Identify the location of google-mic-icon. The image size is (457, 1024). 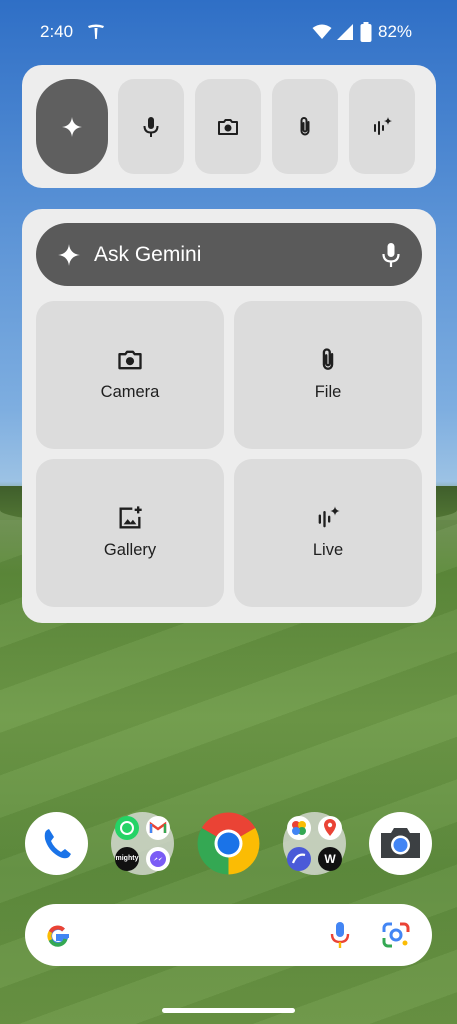
(340, 935).